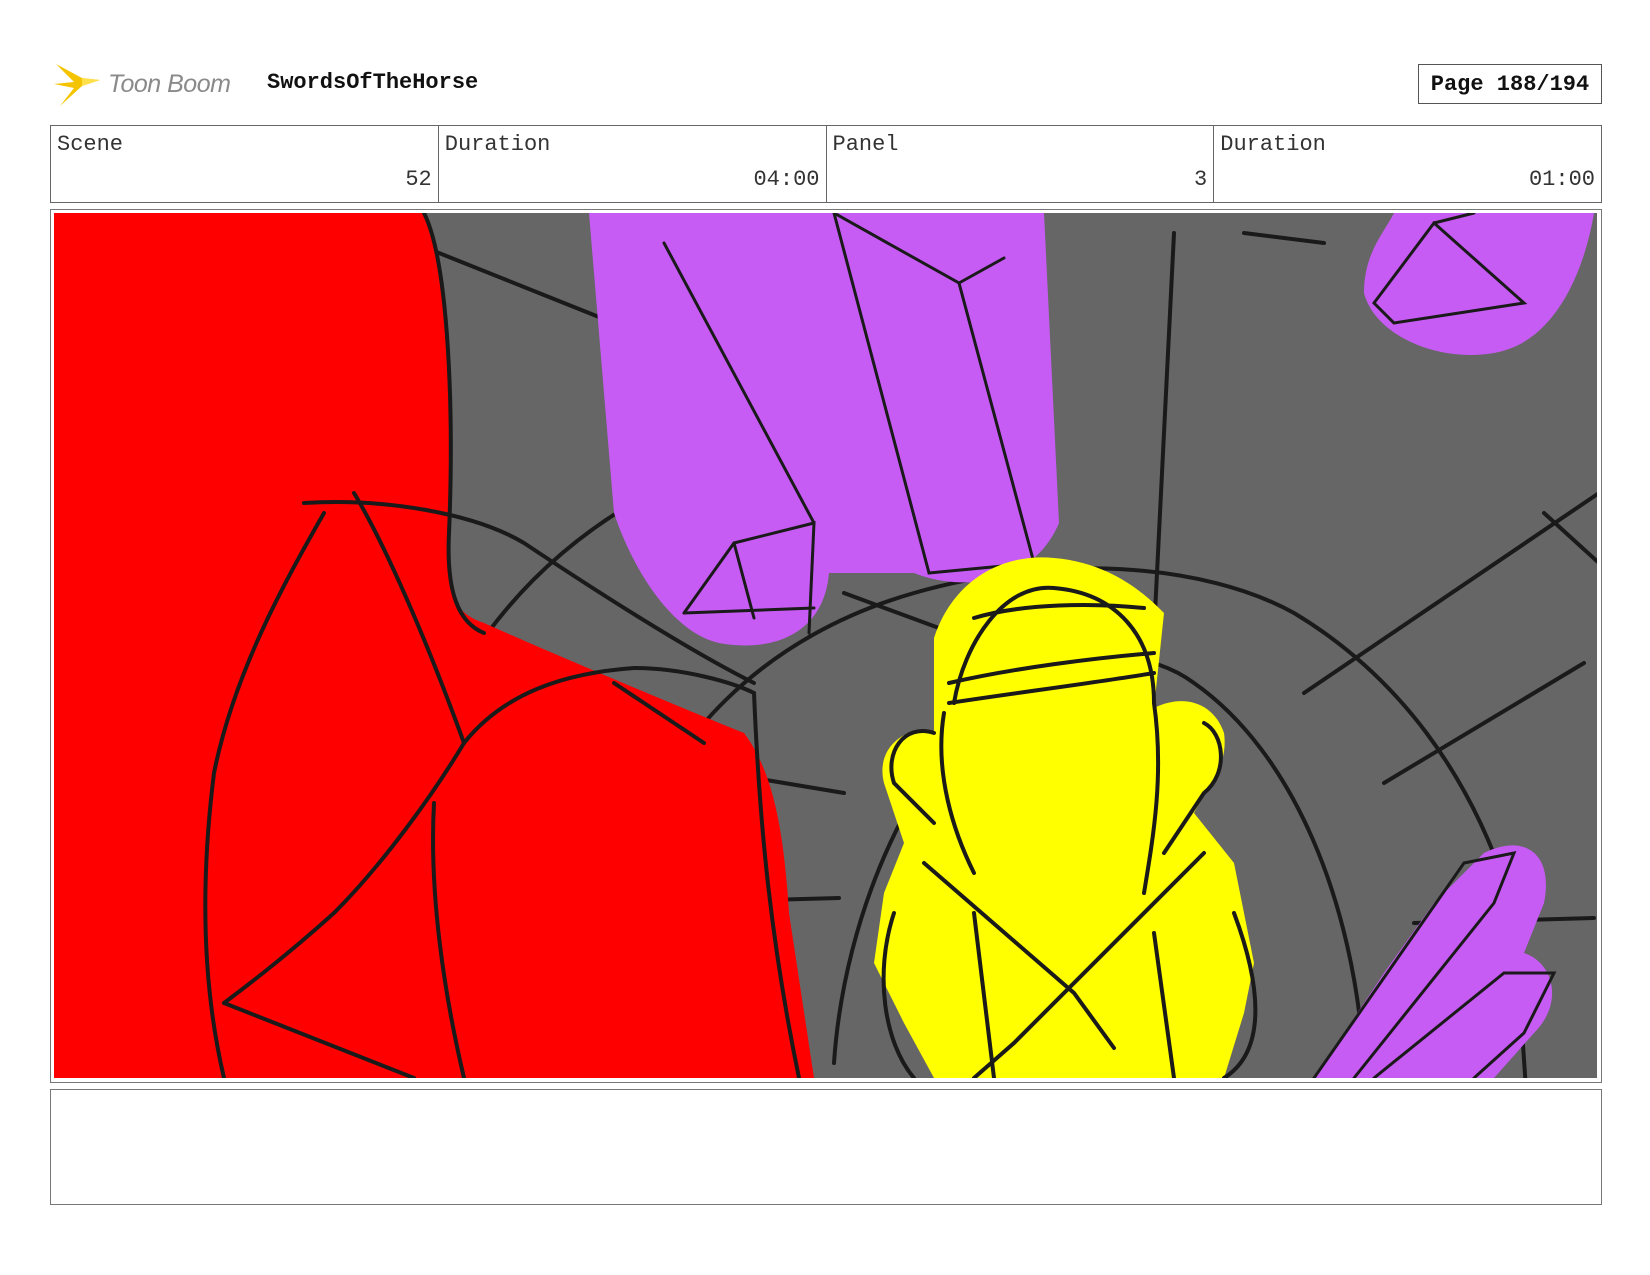  Describe the element at coordinates (1510, 84) in the screenshot. I see `page-indicator: Page 188/194` at that location.